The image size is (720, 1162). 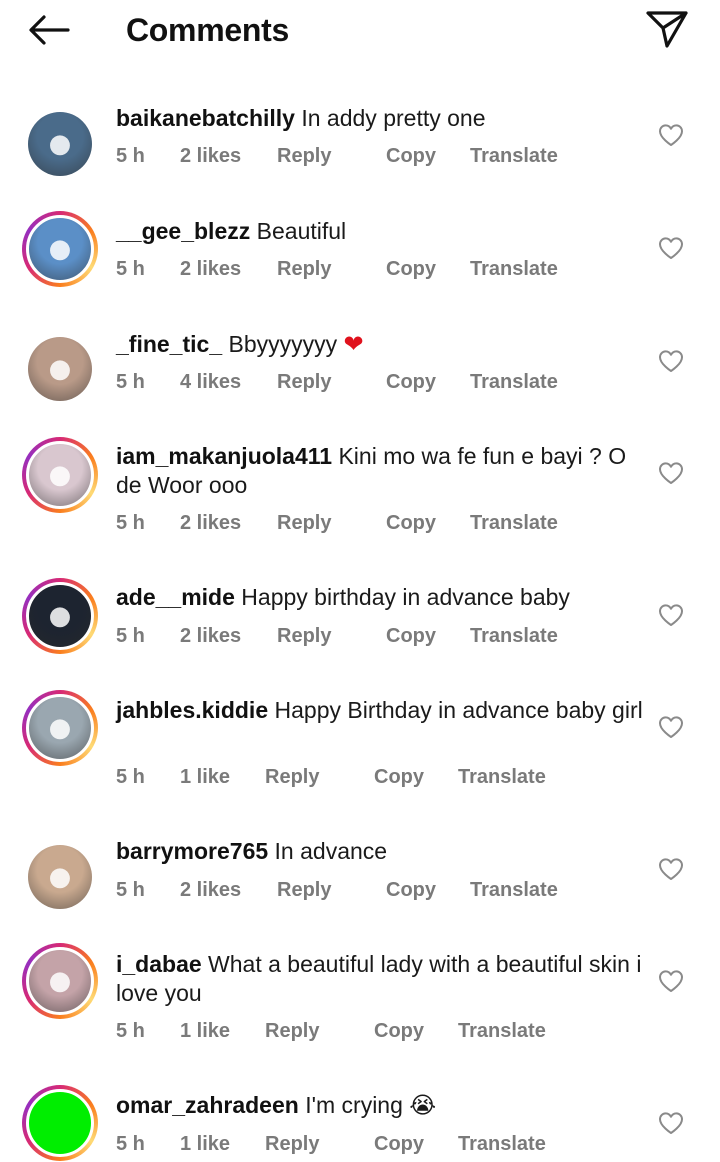 I want to click on header-bar: Comments, so click(x=360, y=31).